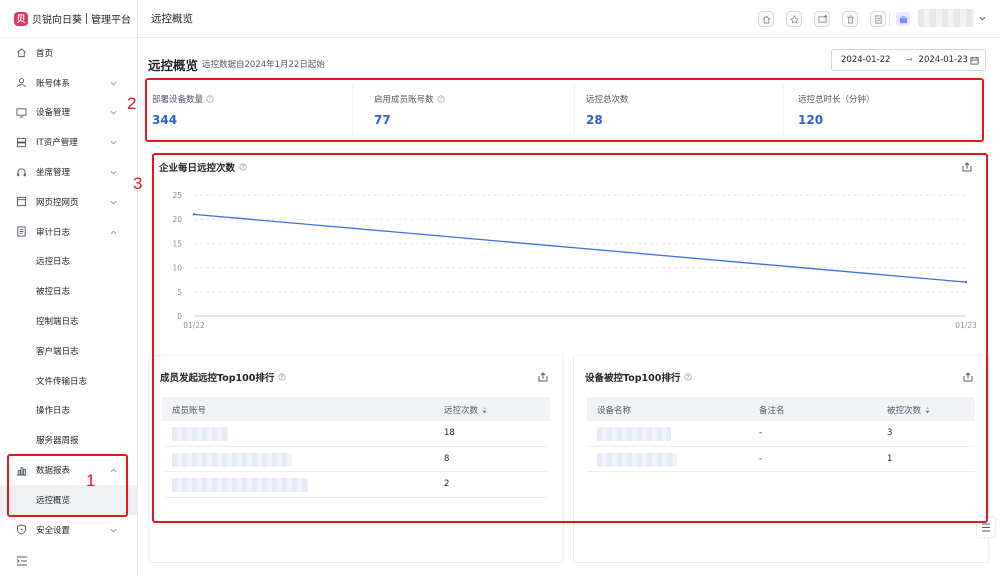 Image resolution: width=1000 pixels, height=576 pixels. What do you see at coordinates (447, 484) in the screenshot?
I see `remote-count: 2` at bounding box center [447, 484].